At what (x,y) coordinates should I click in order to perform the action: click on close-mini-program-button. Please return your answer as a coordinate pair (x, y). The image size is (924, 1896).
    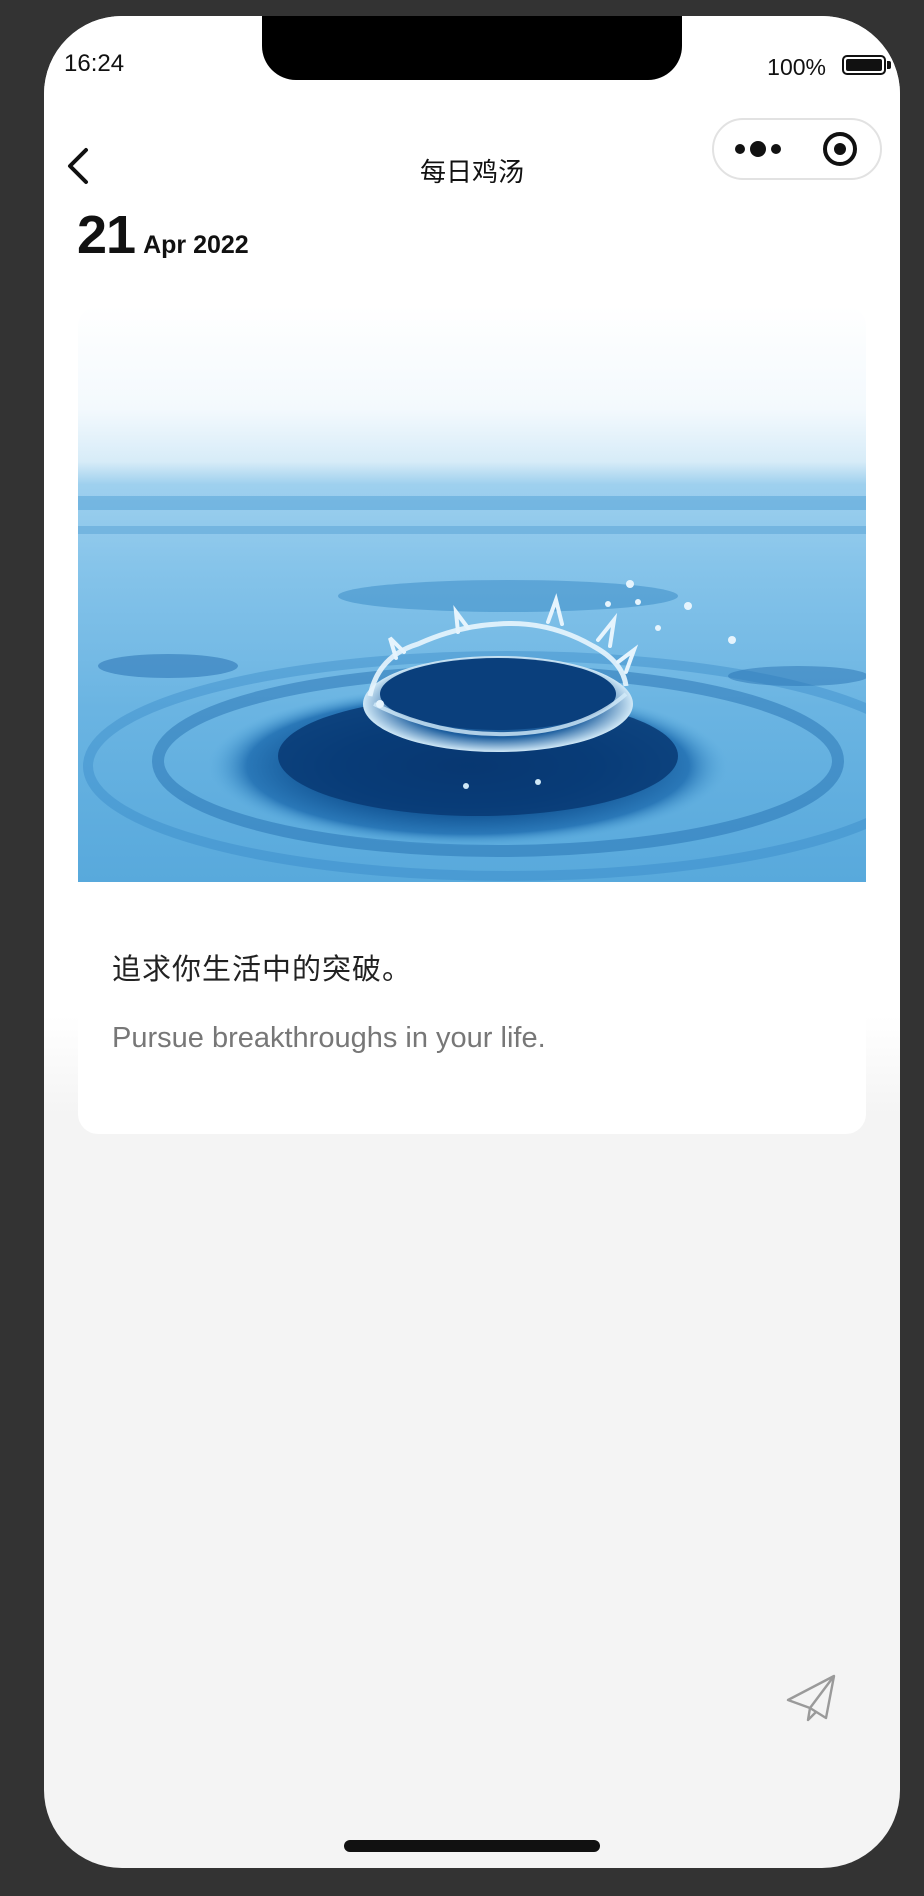
    Looking at the image, I should click on (842, 149).